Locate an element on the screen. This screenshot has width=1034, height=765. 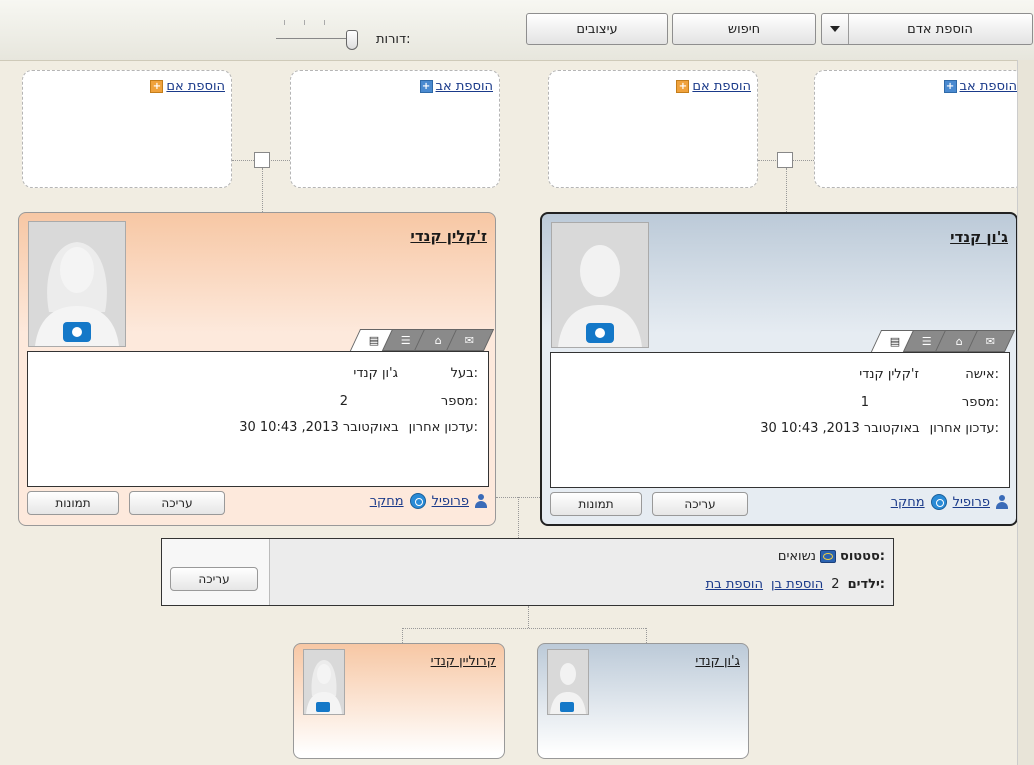
add-person-dropdown is located at coordinates (835, 29).